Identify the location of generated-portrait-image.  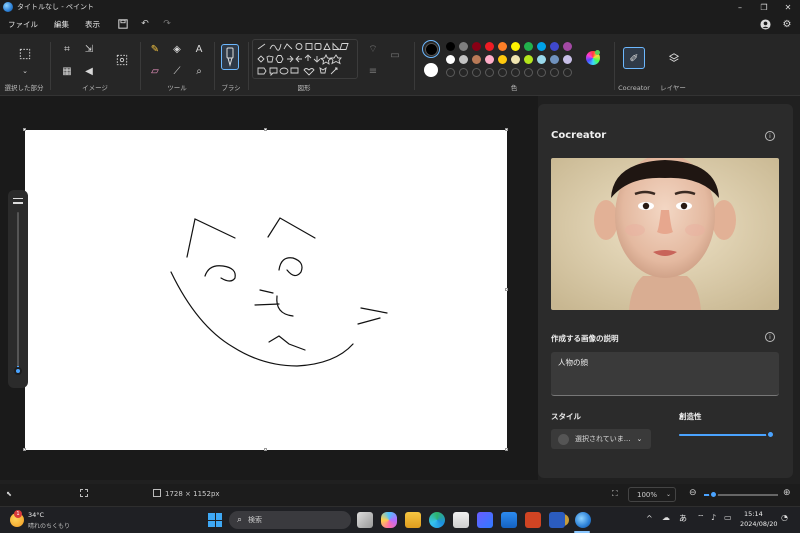
(665, 234).